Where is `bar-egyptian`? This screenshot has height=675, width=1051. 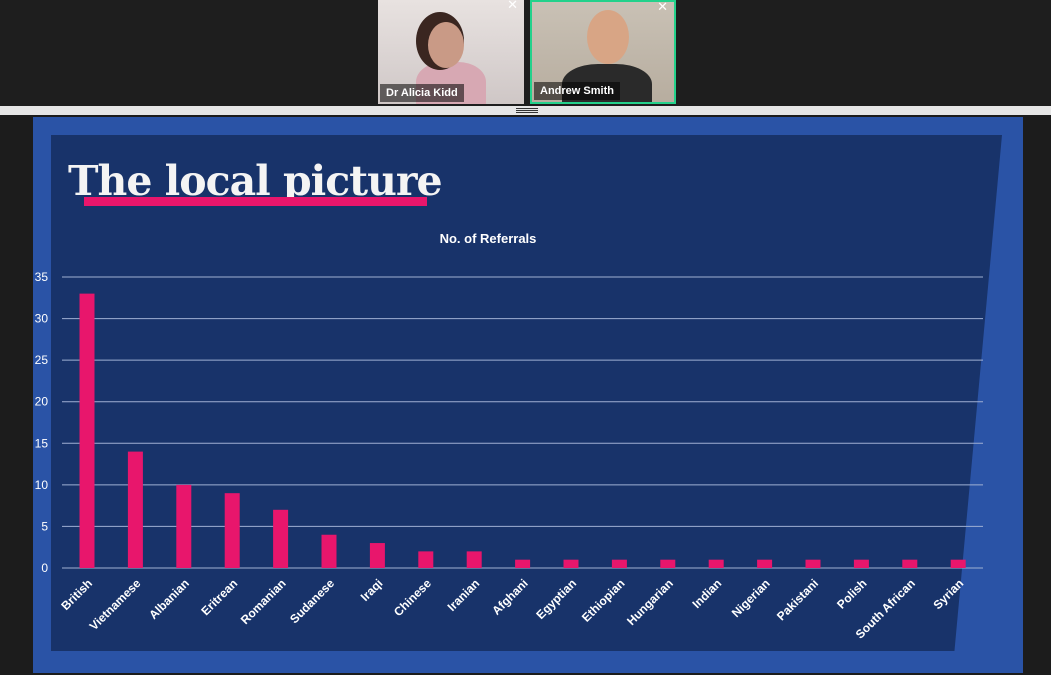
bar-egyptian is located at coordinates (571, 563).